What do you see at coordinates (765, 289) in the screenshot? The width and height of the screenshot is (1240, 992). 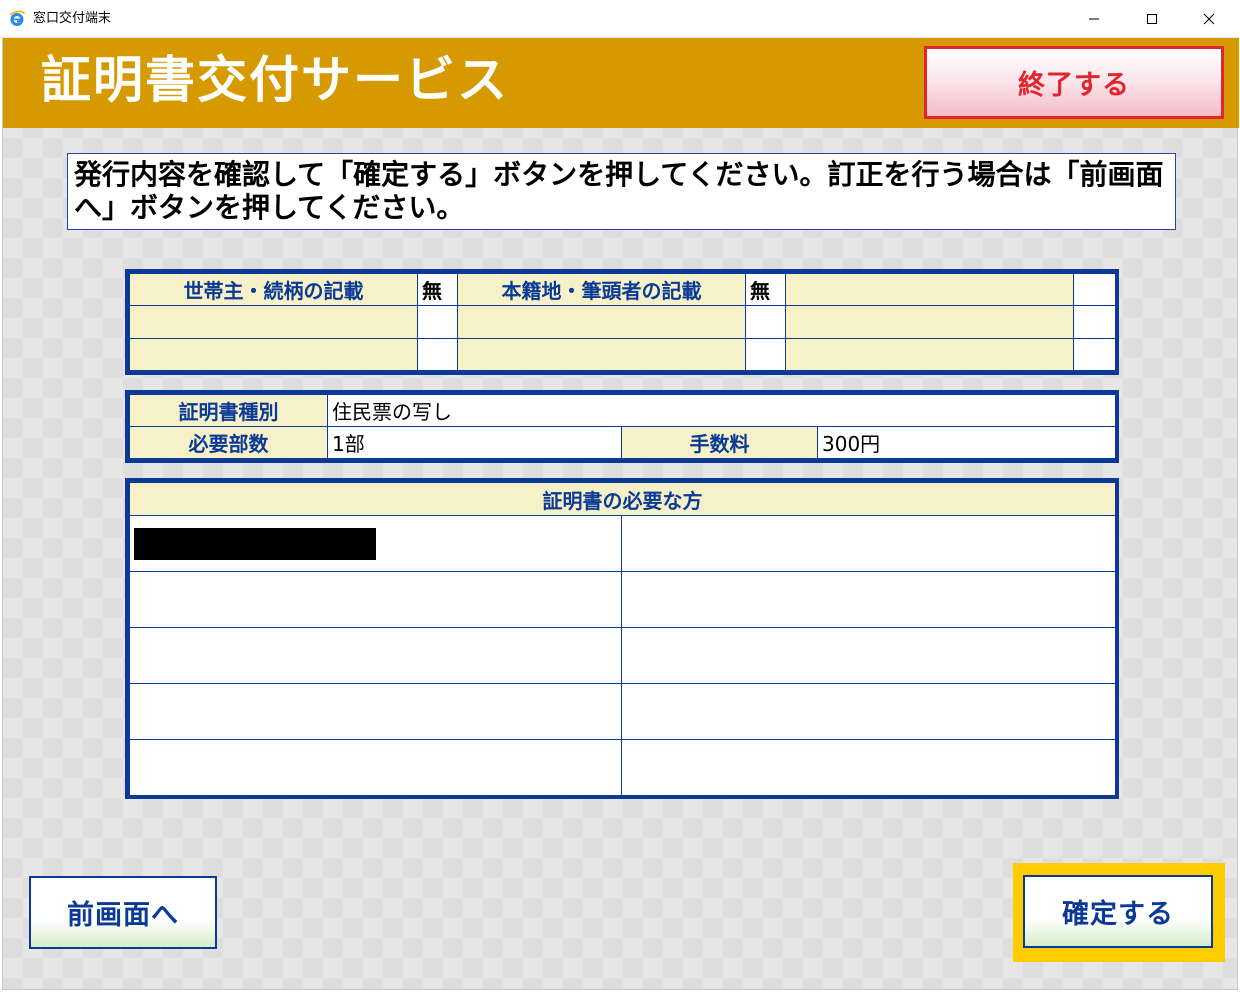 I see `domicile-value: 無` at bounding box center [765, 289].